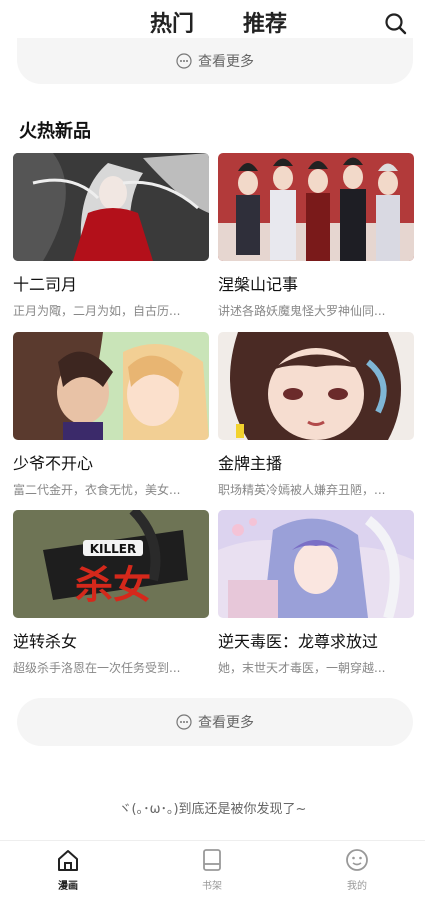 This screenshot has width=425, height=901. What do you see at coordinates (68, 860) in the screenshot?
I see `home-icon` at bounding box center [68, 860].